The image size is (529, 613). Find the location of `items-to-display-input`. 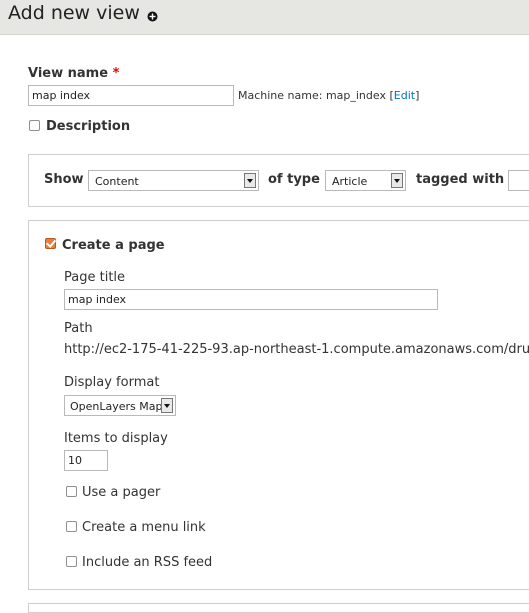

items-to-display-input is located at coordinates (86, 460).